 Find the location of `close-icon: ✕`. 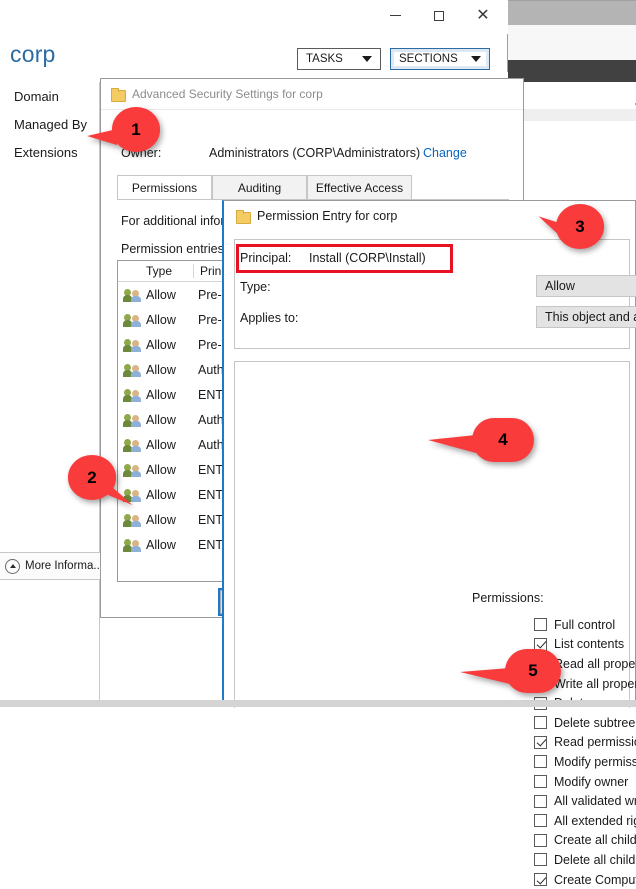

close-icon: ✕ is located at coordinates (483, 15).